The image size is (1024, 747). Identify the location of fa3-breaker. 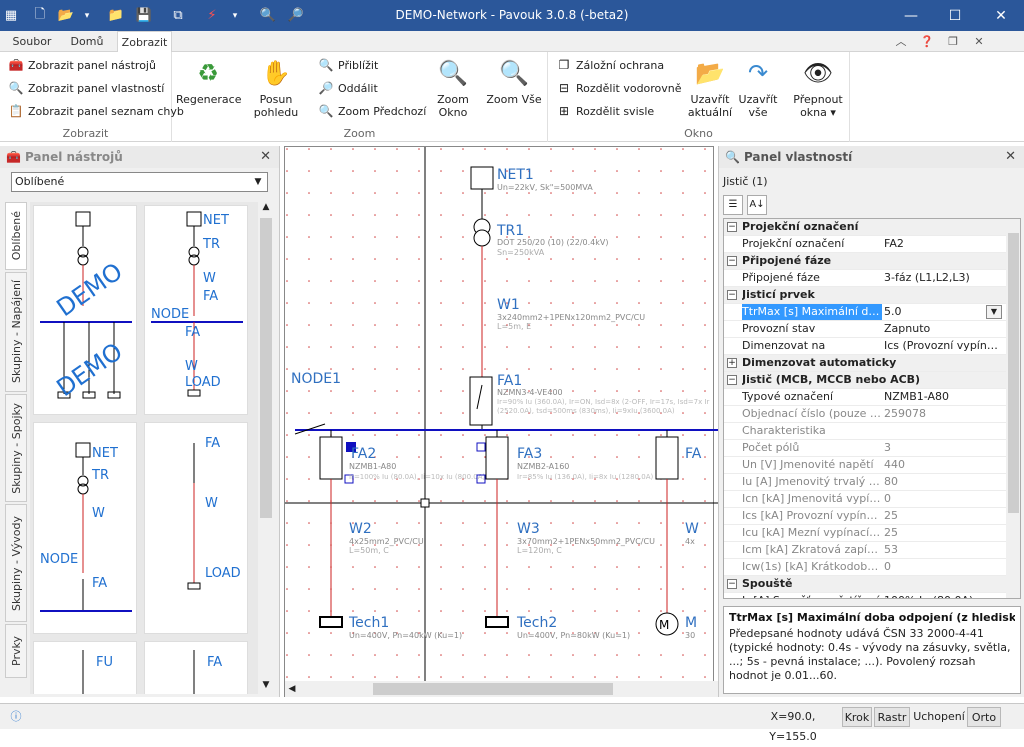
(497, 458).